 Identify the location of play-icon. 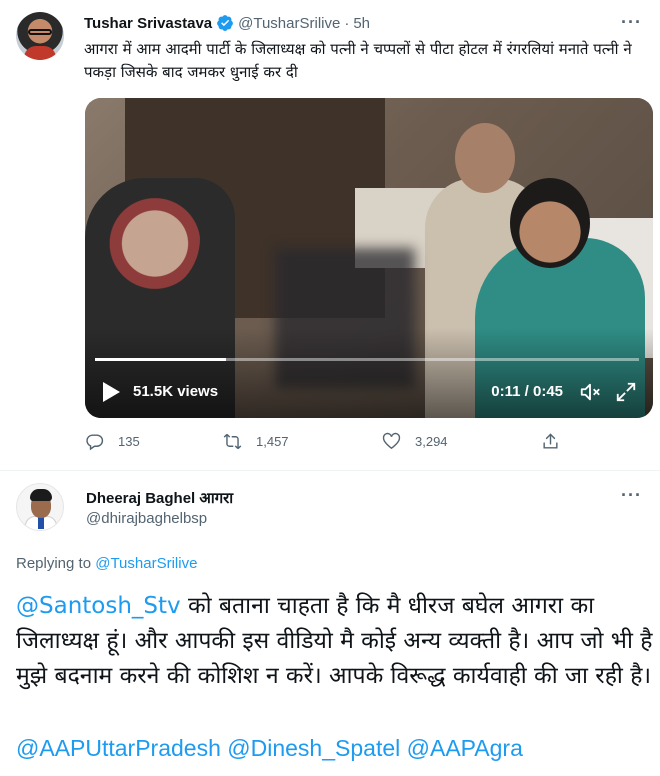
(111, 392).